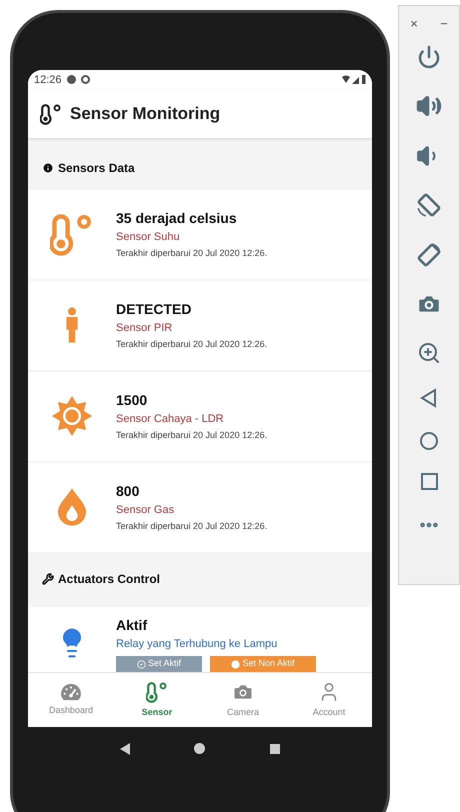 The image size is (460, 812). What do you see at coordinates (414, 24) in the screenshot?
I see `close-button: ×` at bounding box center [414, 24].